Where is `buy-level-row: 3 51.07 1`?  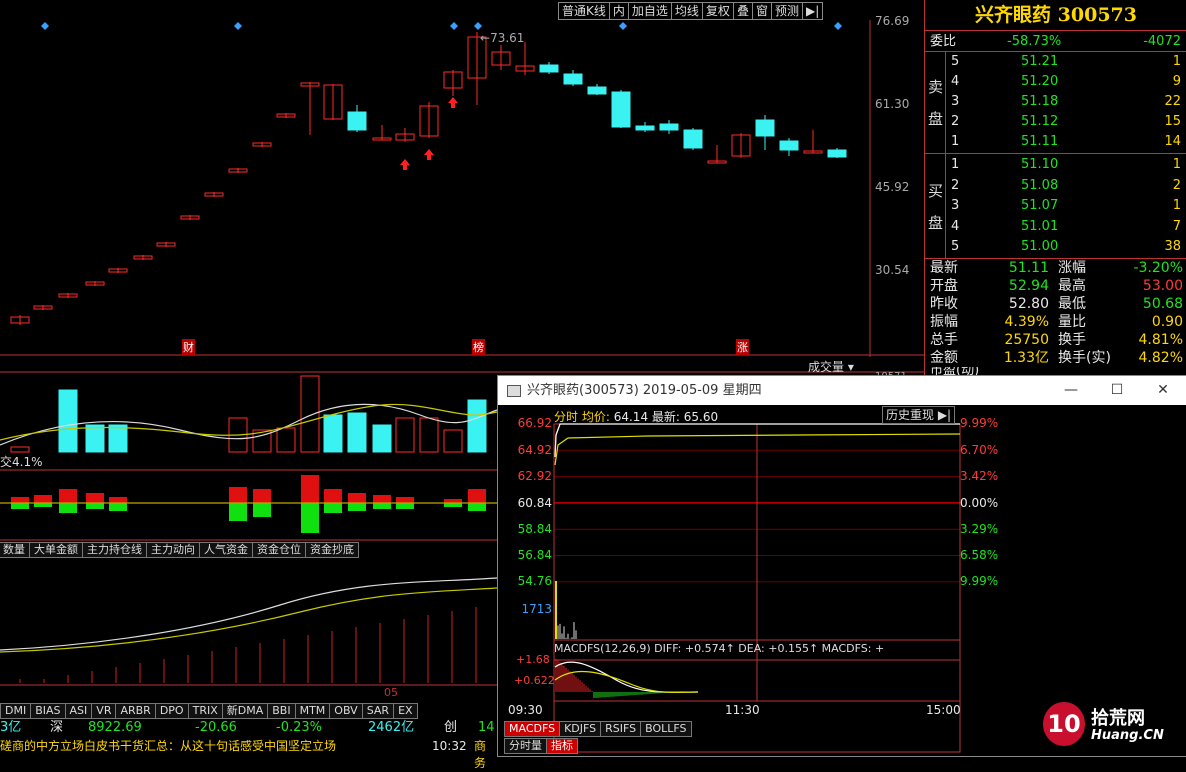 buy-level-row: 3 51.07 1 is located at coordinates (1055, 206).